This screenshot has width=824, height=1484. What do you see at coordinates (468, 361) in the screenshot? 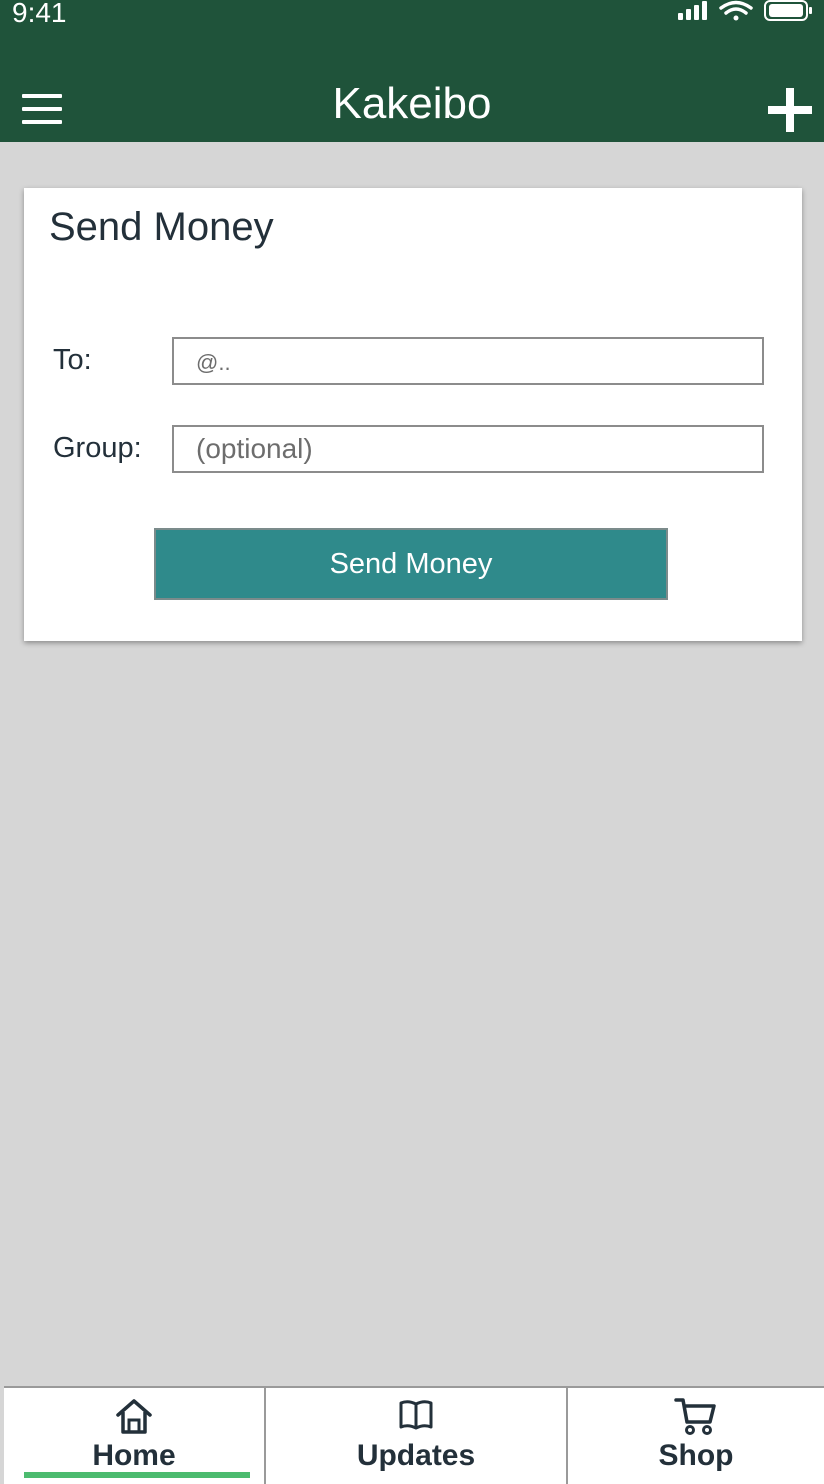
I see `to-input` at bounding box center [468, 361].